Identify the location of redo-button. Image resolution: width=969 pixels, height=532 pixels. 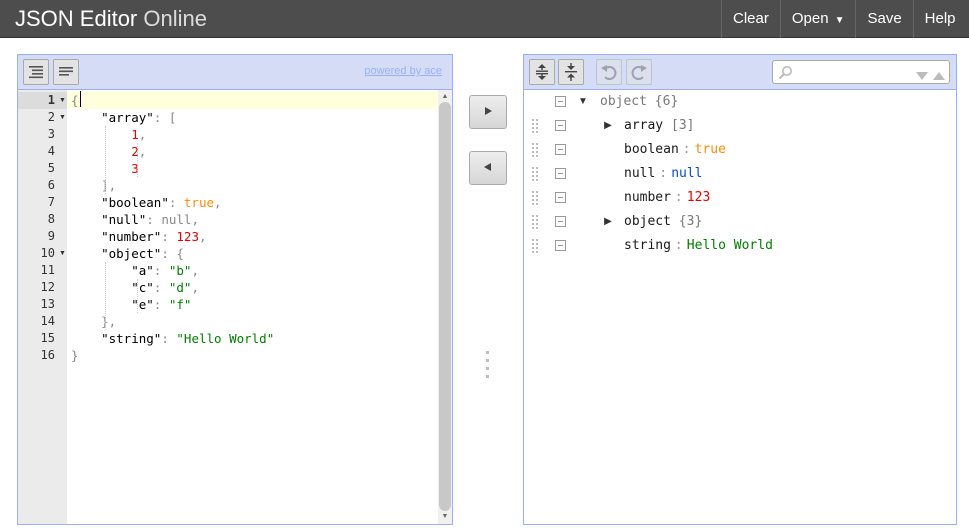
(639, 72).